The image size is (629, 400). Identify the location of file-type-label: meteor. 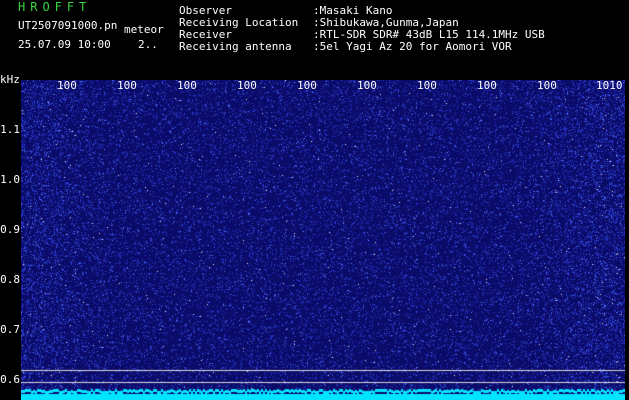
(144, 29).